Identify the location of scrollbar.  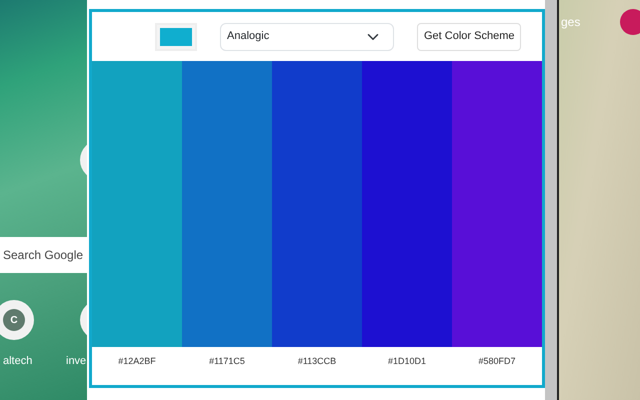
(551, 200).